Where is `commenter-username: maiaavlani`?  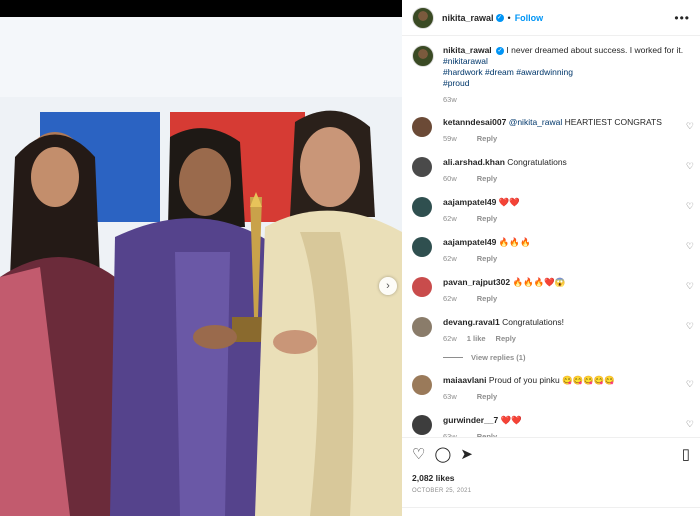 commenter-username: maiaavlani is located at coordinates (464, 380).